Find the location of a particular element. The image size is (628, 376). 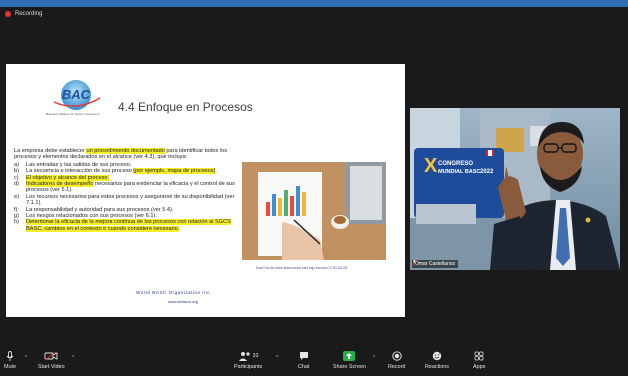

record-button: Record is located at coordinates (396, 360).